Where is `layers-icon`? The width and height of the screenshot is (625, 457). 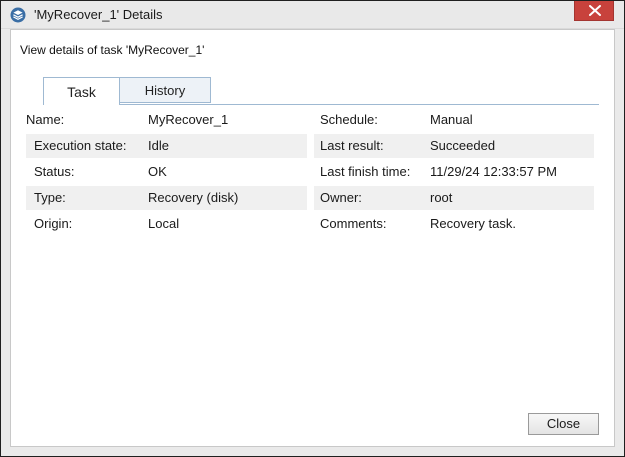 layers-icon is located at coordinates (18, 15).